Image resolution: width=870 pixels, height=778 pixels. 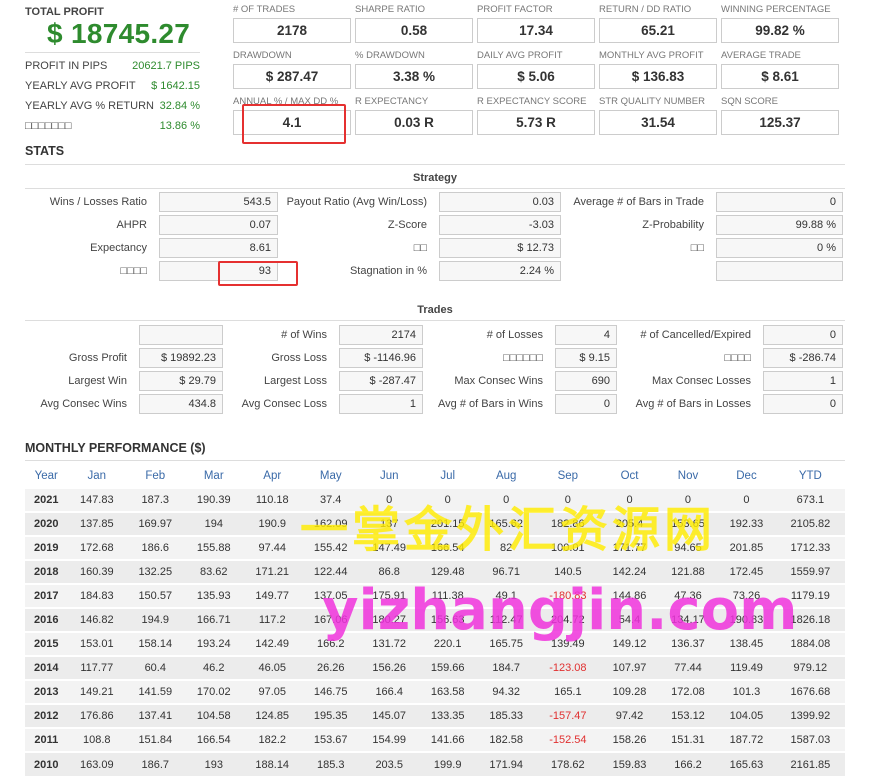 What do you see at coordinates (155, 595) in the screenshot?
I see `month-value-cell: 150.57` at bounding box center [155, 595].